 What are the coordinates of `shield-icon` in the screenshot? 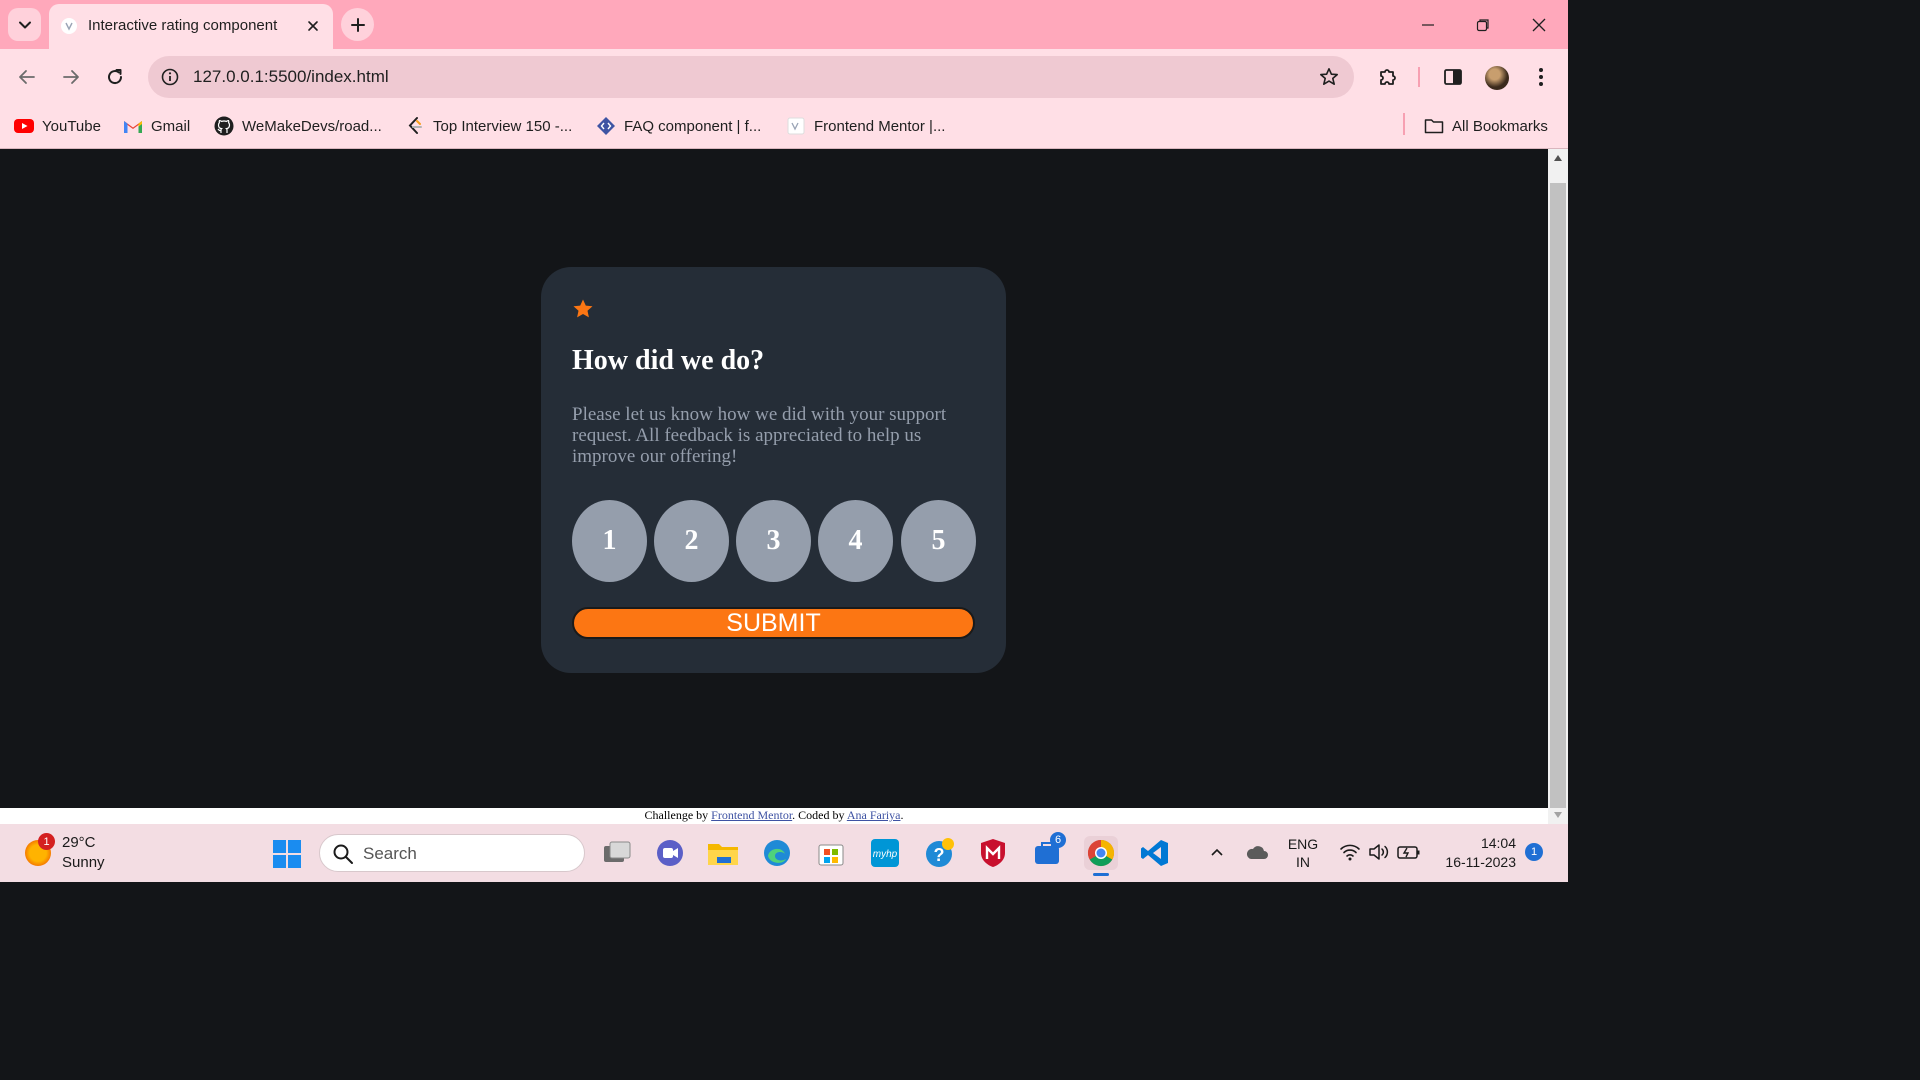 It's located at (993, 853).